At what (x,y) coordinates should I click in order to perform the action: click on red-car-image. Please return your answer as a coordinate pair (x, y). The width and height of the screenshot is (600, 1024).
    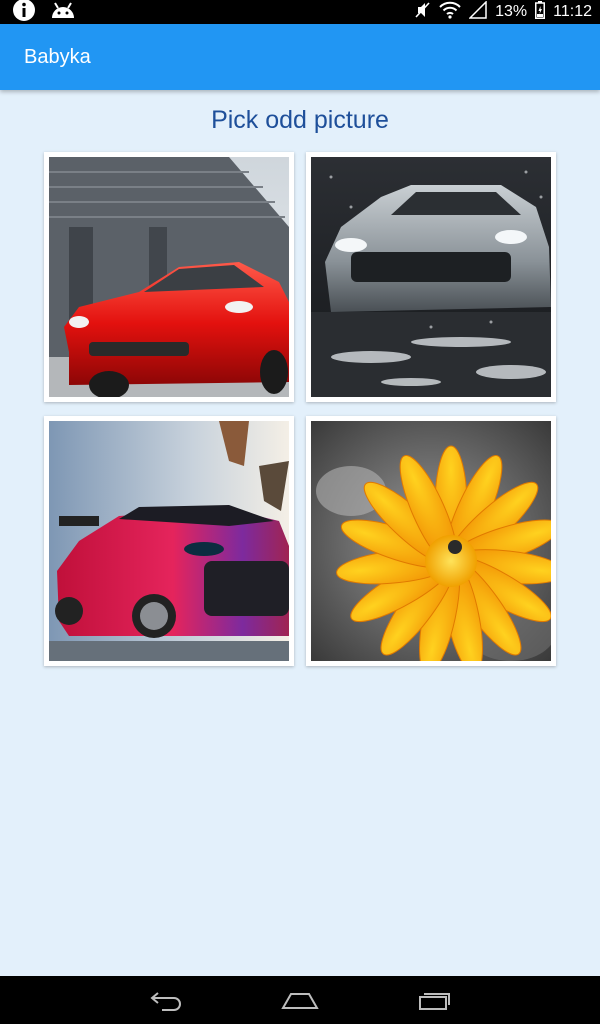
    Looking at the image, I should click on (169, 277).